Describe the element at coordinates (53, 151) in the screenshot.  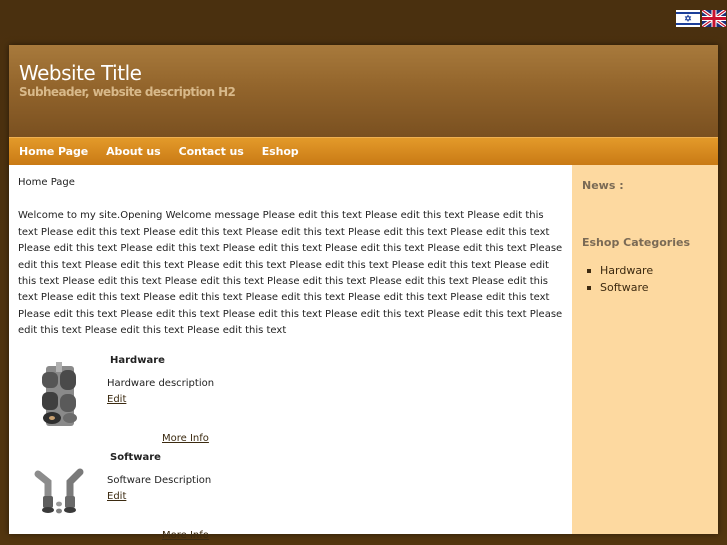
I see `nav-home: Home Page` at that location.